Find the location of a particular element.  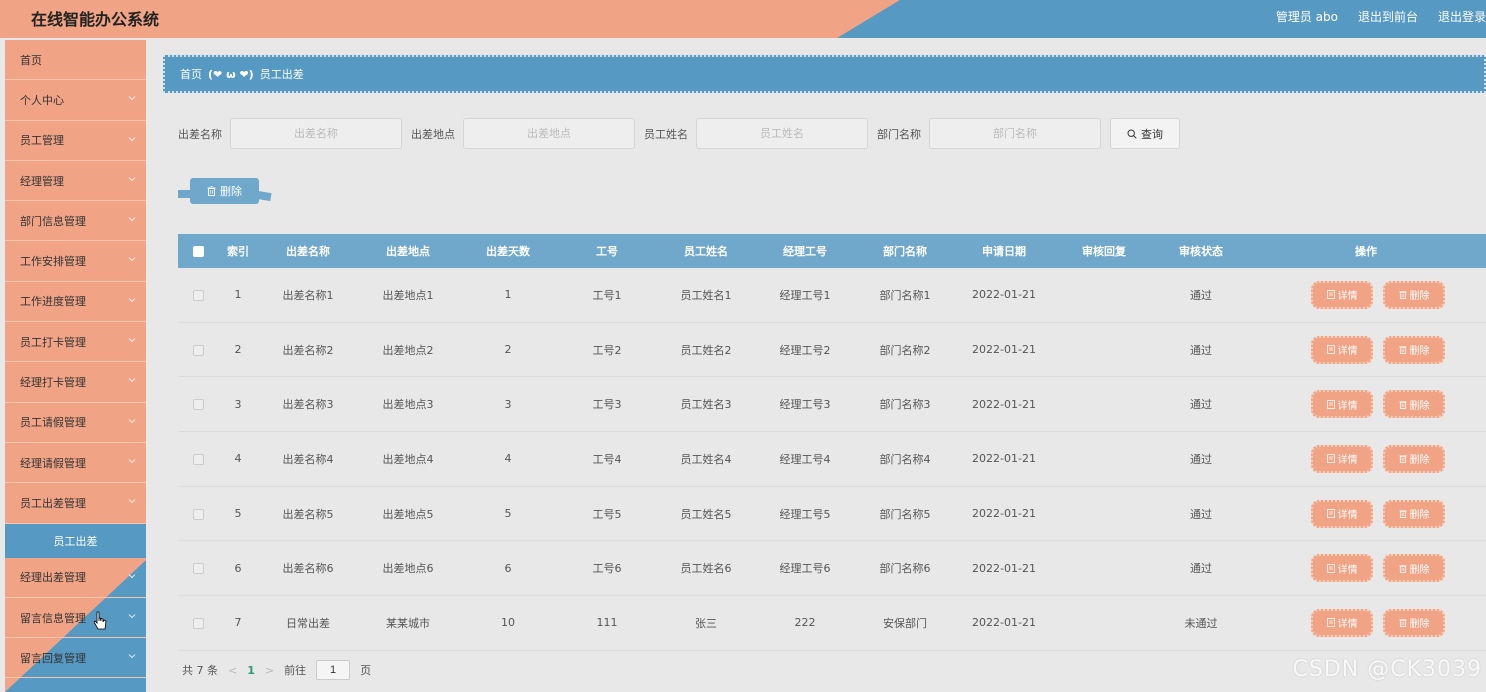

batch-delete-button: 删除 is located at coordinates (224, 191).